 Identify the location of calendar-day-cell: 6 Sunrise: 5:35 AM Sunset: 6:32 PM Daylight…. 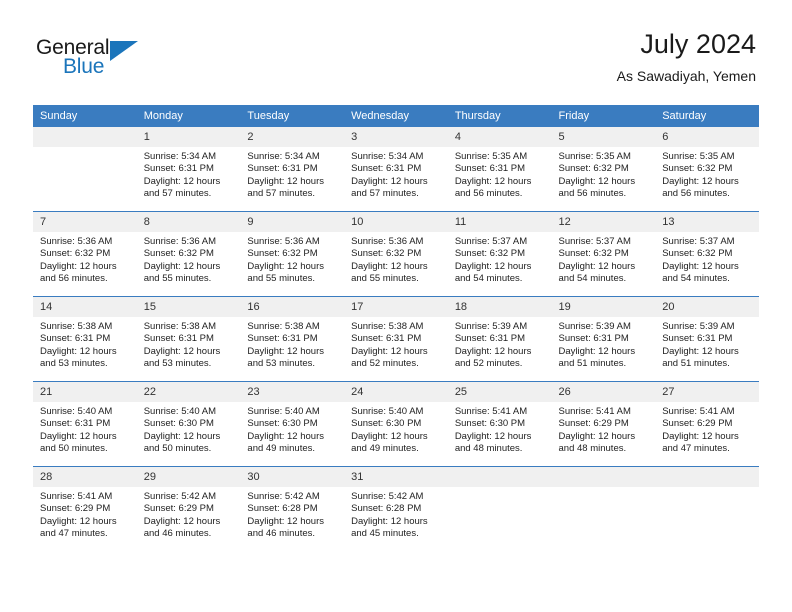
(707, 169).